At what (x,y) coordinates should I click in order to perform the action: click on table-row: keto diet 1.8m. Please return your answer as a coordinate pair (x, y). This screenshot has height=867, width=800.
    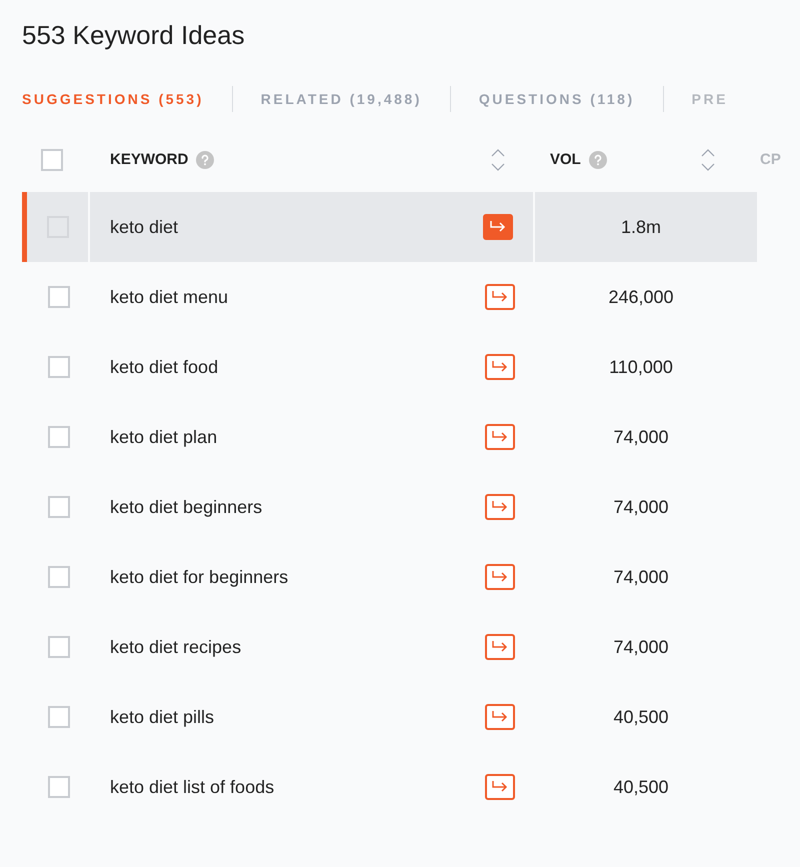
    Looking at the image, I should click on (389, 227).